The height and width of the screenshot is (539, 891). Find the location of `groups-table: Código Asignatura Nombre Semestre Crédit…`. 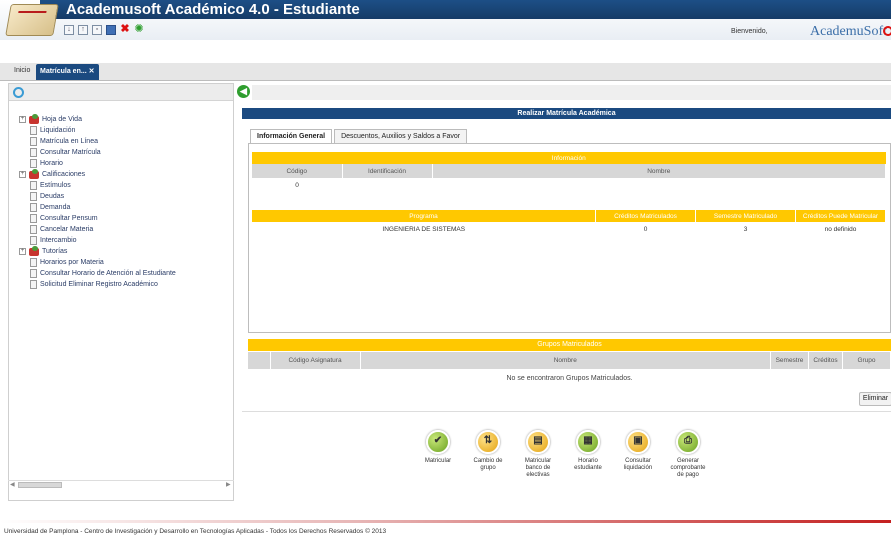

groups-table: Código Asignatura Nombre Semestre Crédit… is located at coordinates (569, 360).